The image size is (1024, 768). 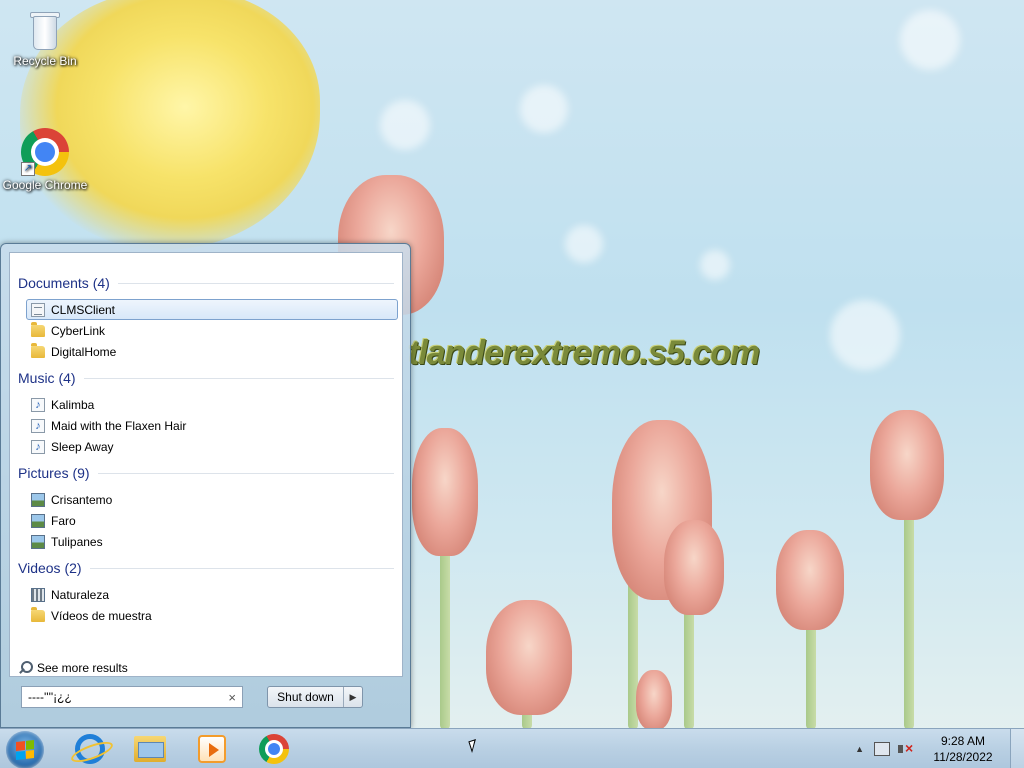 I want to click on system-tray: ▲ 9:28 AM 11/28/2022, so click(x=939, y=748).